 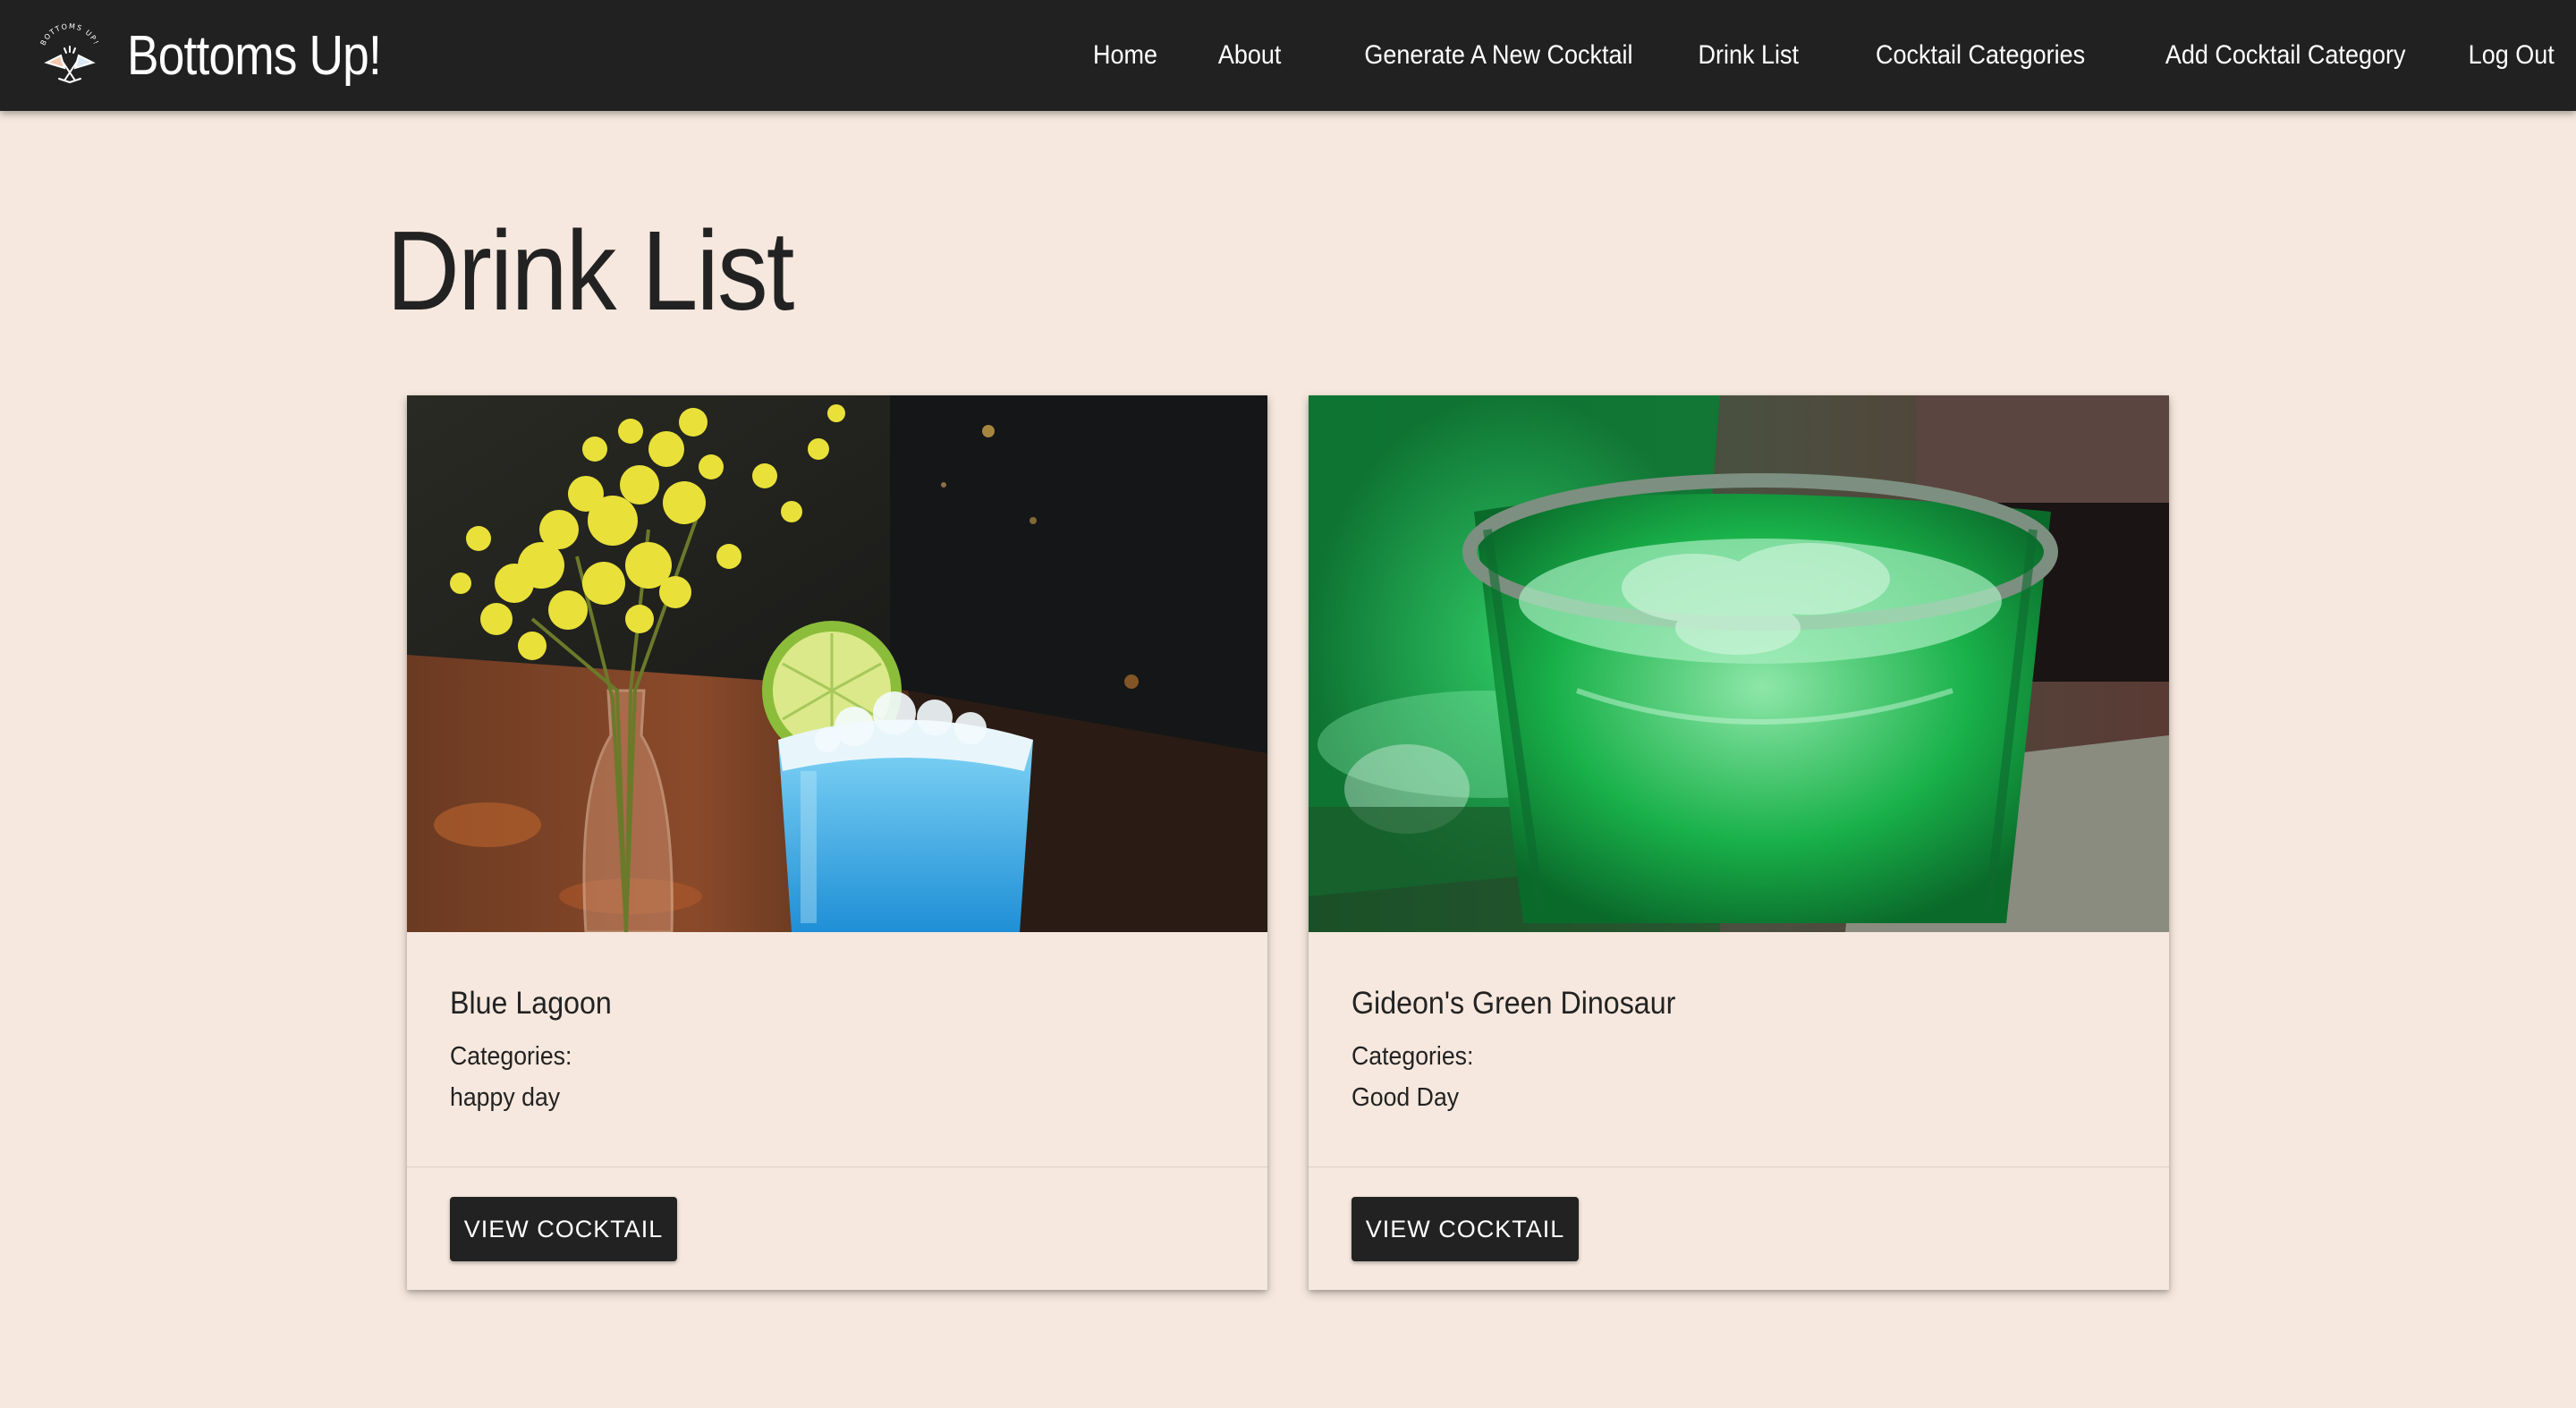 I want to click on nav-add-cocktail-category: Add Cocktail Category, so click(x=2285, y=56).